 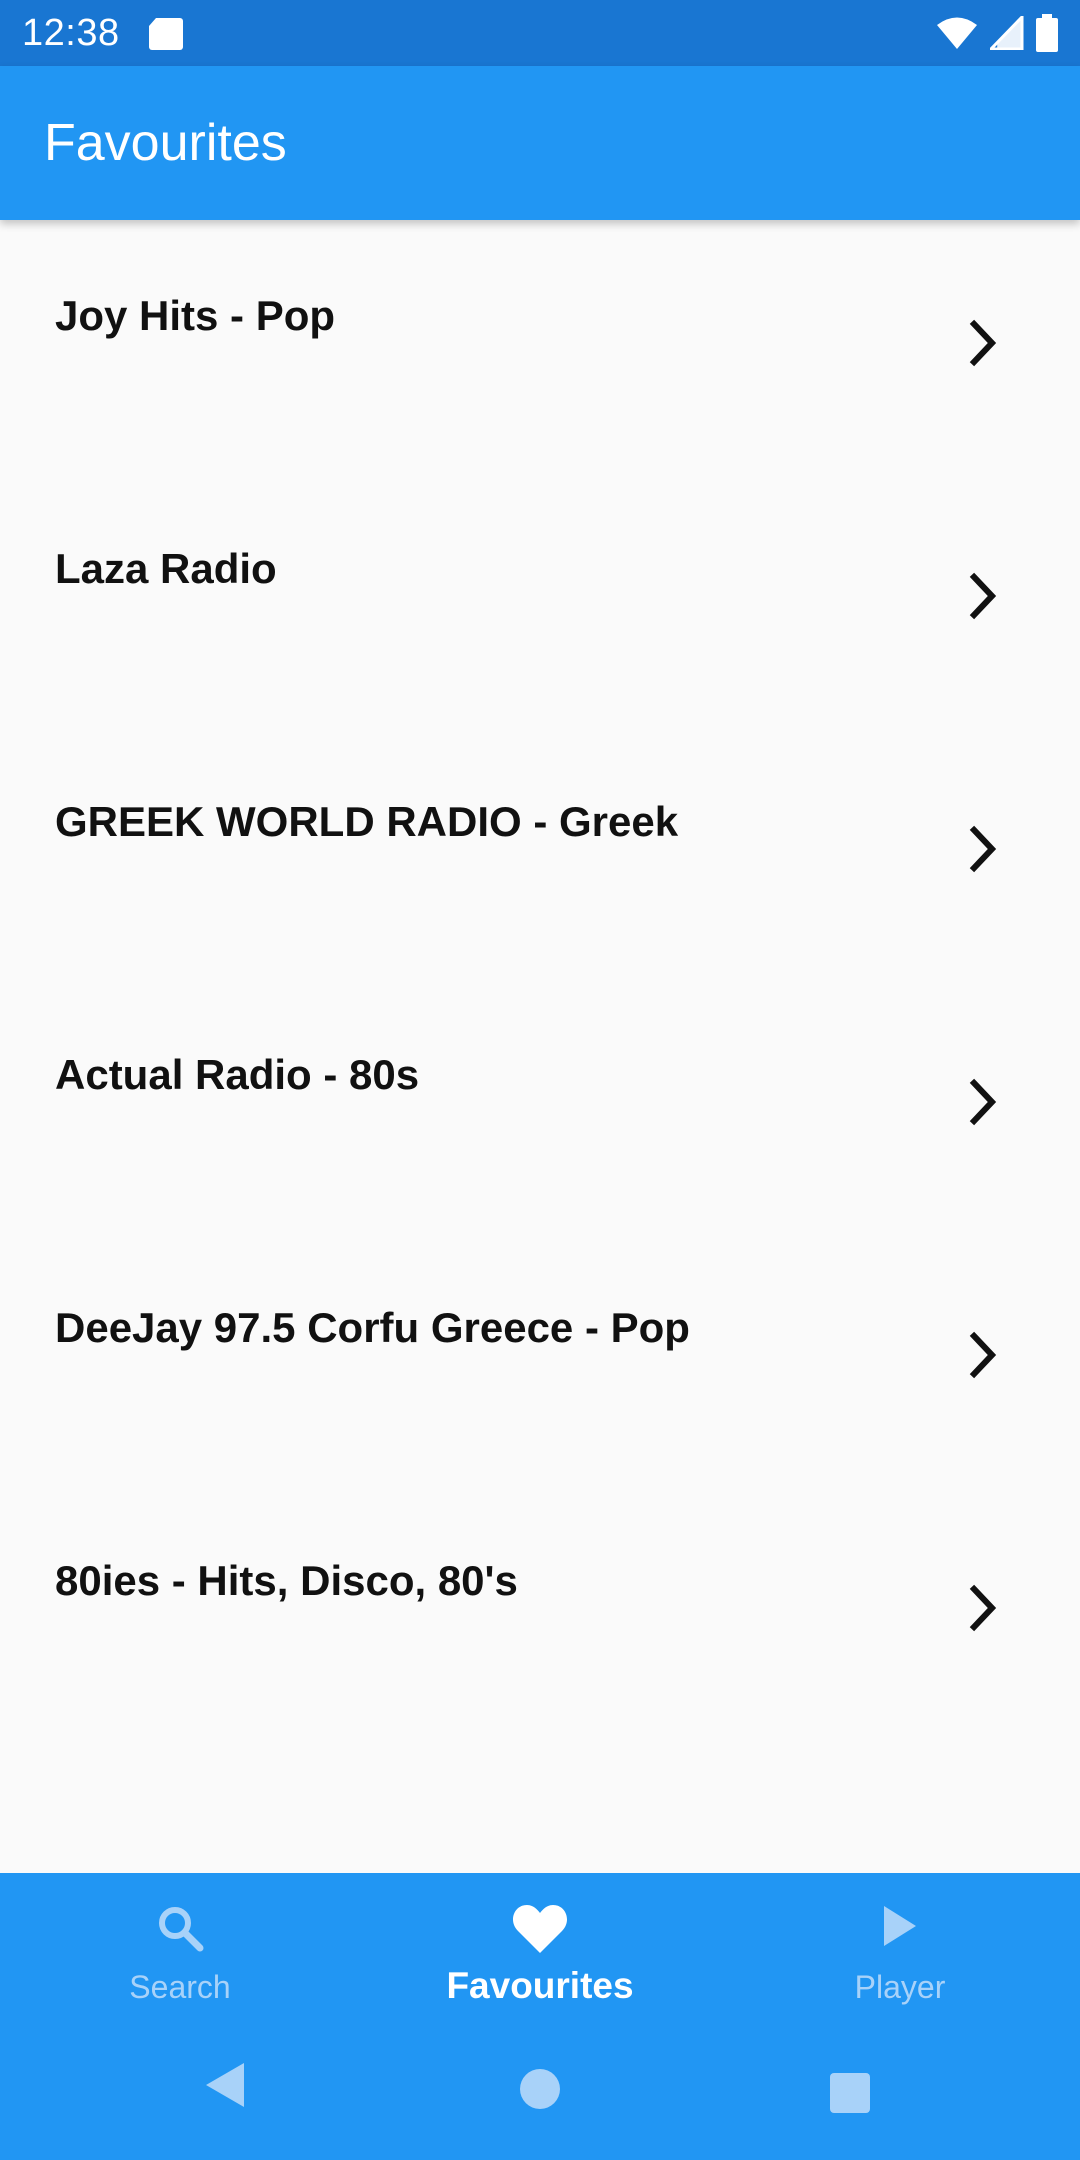 I want to click on heart-icon, so click(x=540, y=1929).